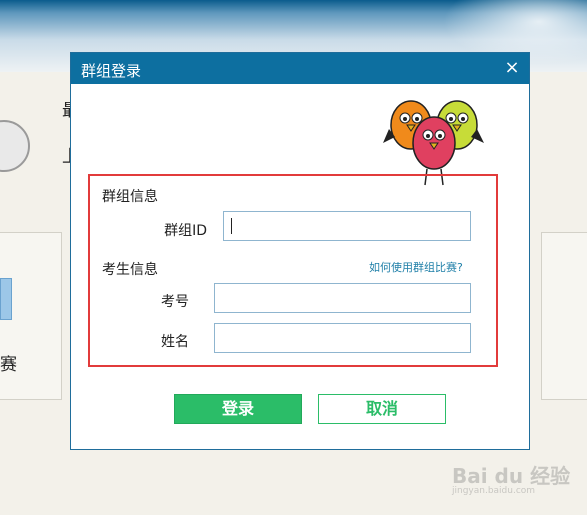 This screenshot has width=587, height=515. What do you see at coordinates (175, 302) in the screenshot?
I see `exam-number-label: 考号` at bounding box center [175, 302].